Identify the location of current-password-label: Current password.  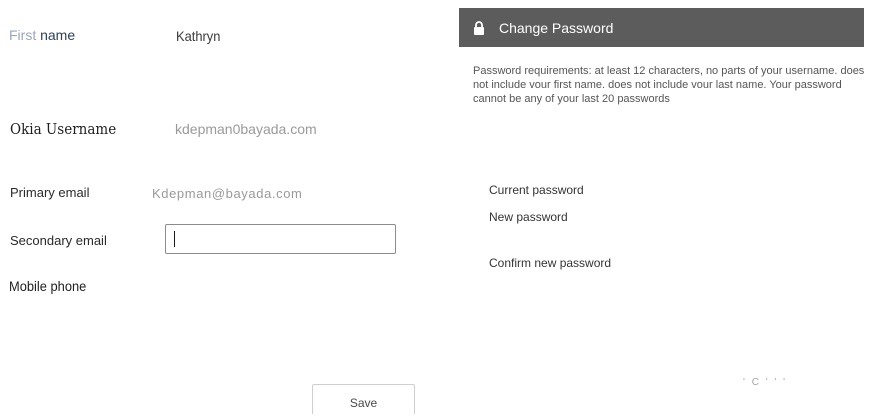
(536, 190).